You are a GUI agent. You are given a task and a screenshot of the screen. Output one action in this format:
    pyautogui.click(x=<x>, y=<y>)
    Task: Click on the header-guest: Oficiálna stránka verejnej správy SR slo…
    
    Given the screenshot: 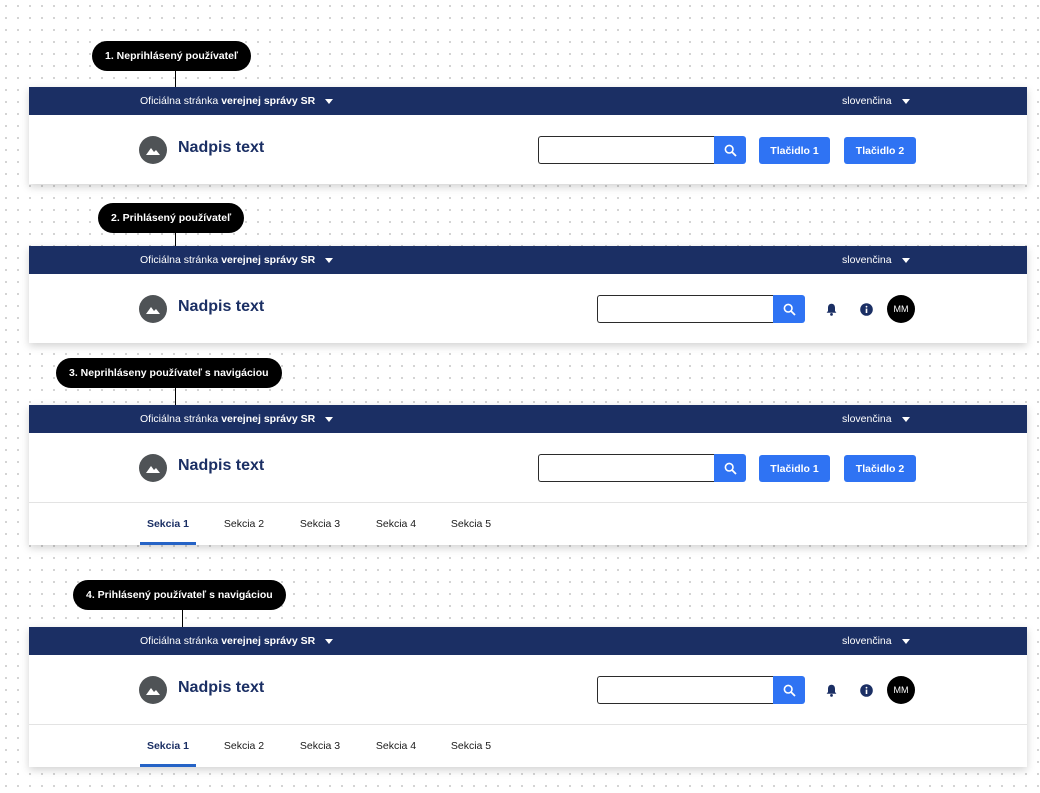 What is the action you would take?
    pyautogui.click(x=528, y=135)
    